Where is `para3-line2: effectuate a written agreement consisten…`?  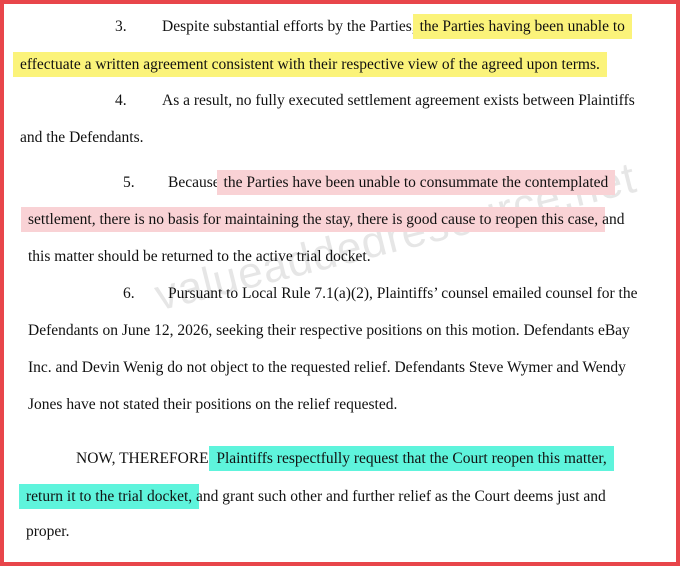
para3-line2: effectuate a written agreement consisten… is located at coordinates (310, 65).